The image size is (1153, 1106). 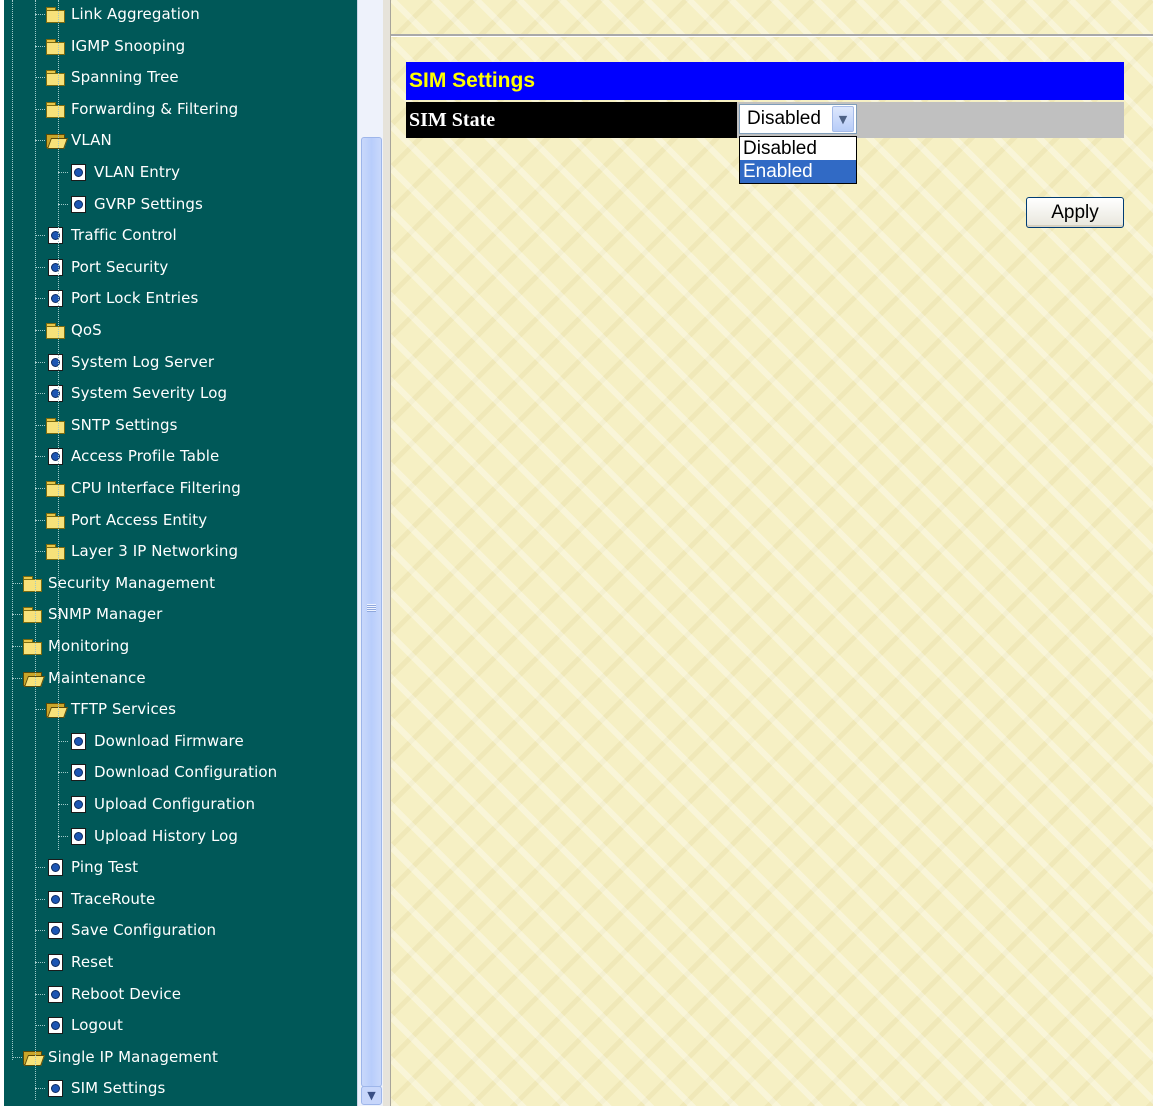 What do you see at coordinates (113, 994) in the screenshot?
I see `nav-item: Reboot Device` at bounding box center [113, 994].